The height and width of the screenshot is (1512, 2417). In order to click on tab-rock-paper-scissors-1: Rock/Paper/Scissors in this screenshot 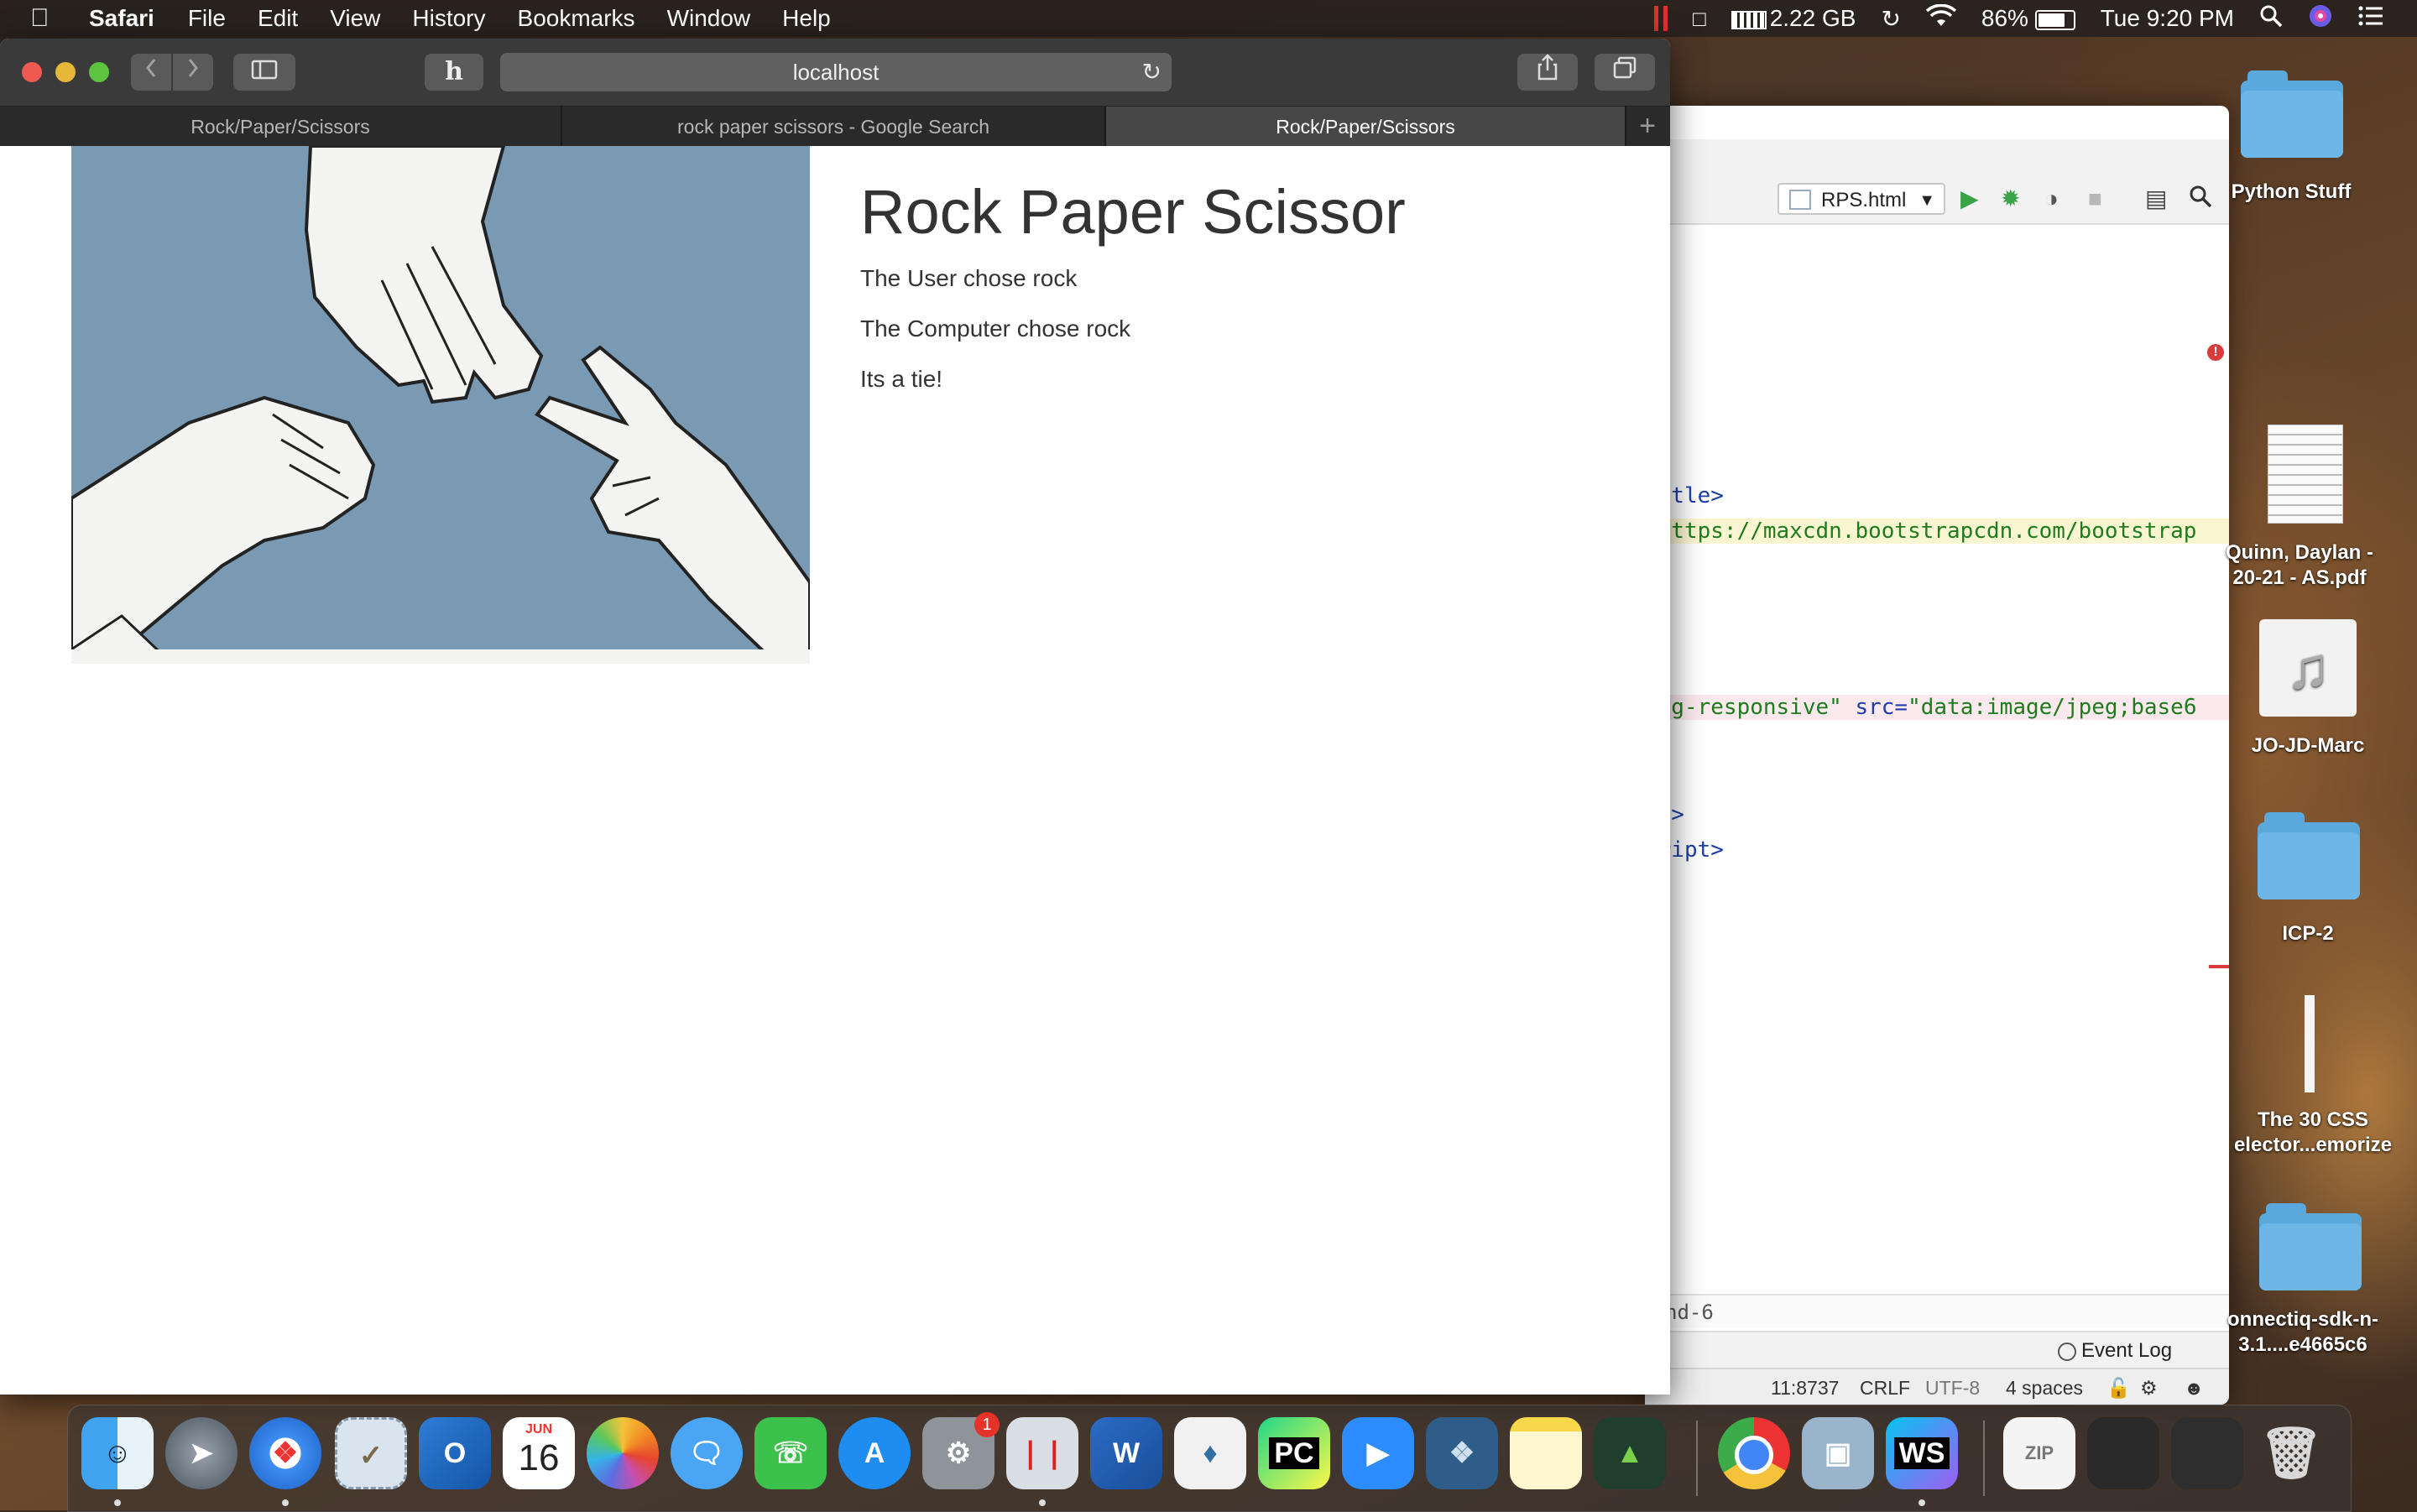, I will do `click(281, 127)`.